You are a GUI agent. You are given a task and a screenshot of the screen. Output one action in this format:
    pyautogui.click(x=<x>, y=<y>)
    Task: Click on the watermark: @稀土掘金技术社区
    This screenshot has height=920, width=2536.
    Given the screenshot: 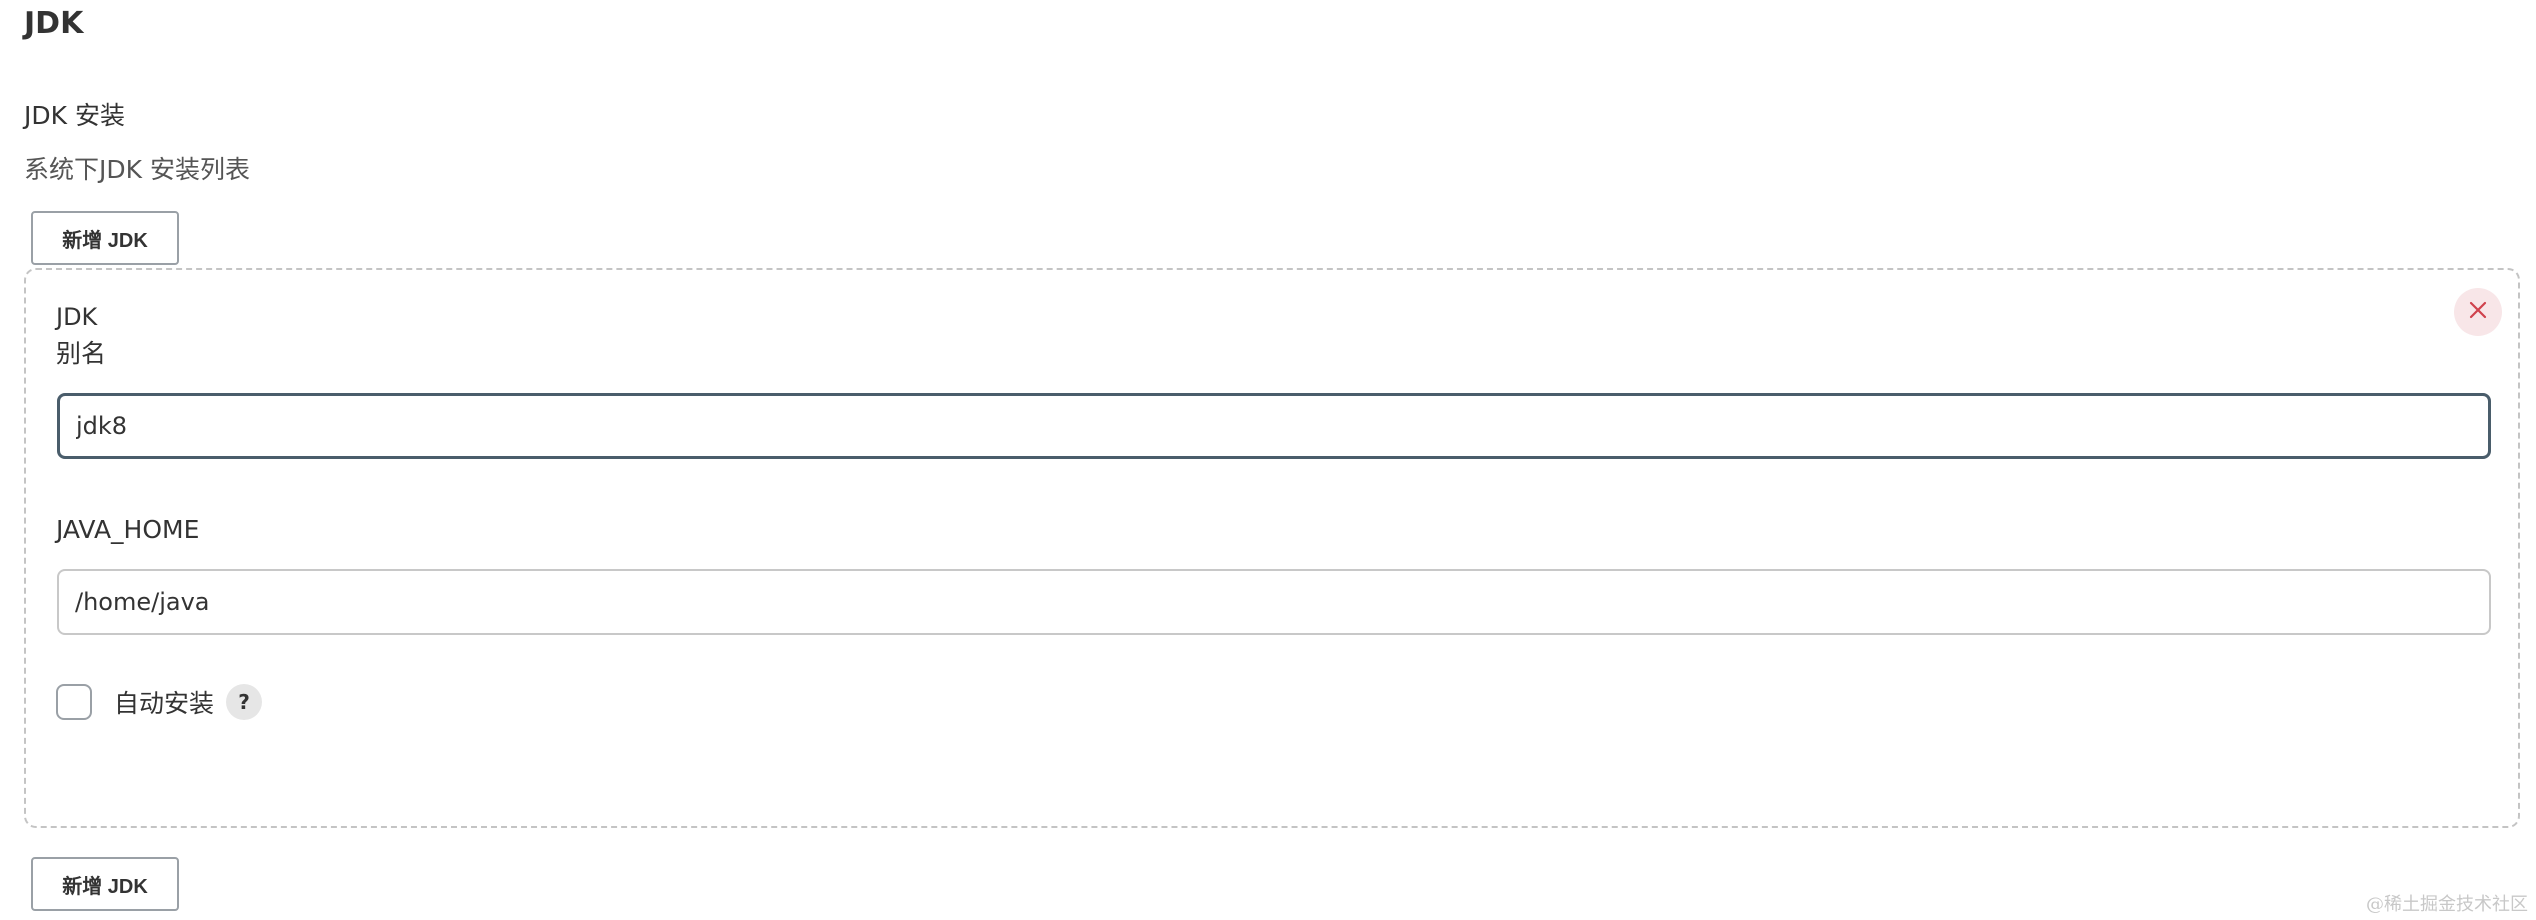 What is the action you would take?
    pyautogui.click(x=2447, y=904)
    